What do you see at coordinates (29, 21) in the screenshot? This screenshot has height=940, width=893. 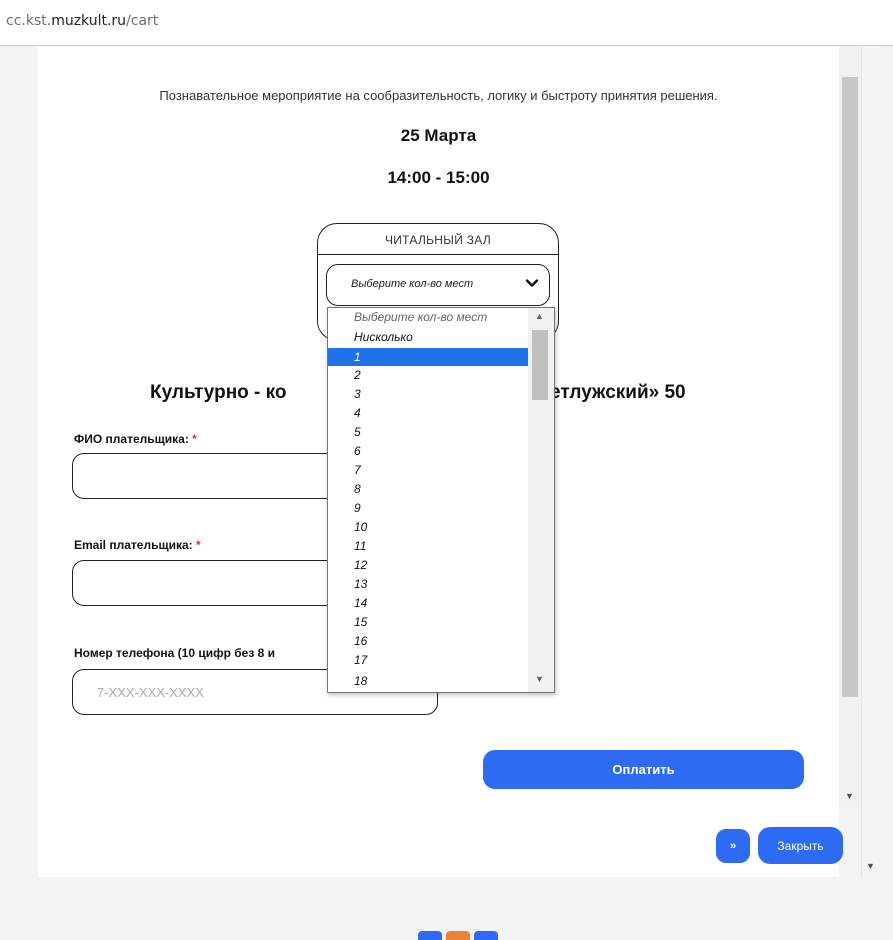 I see `url-prefix: cc.kst.` at bounding box center [29, 21].